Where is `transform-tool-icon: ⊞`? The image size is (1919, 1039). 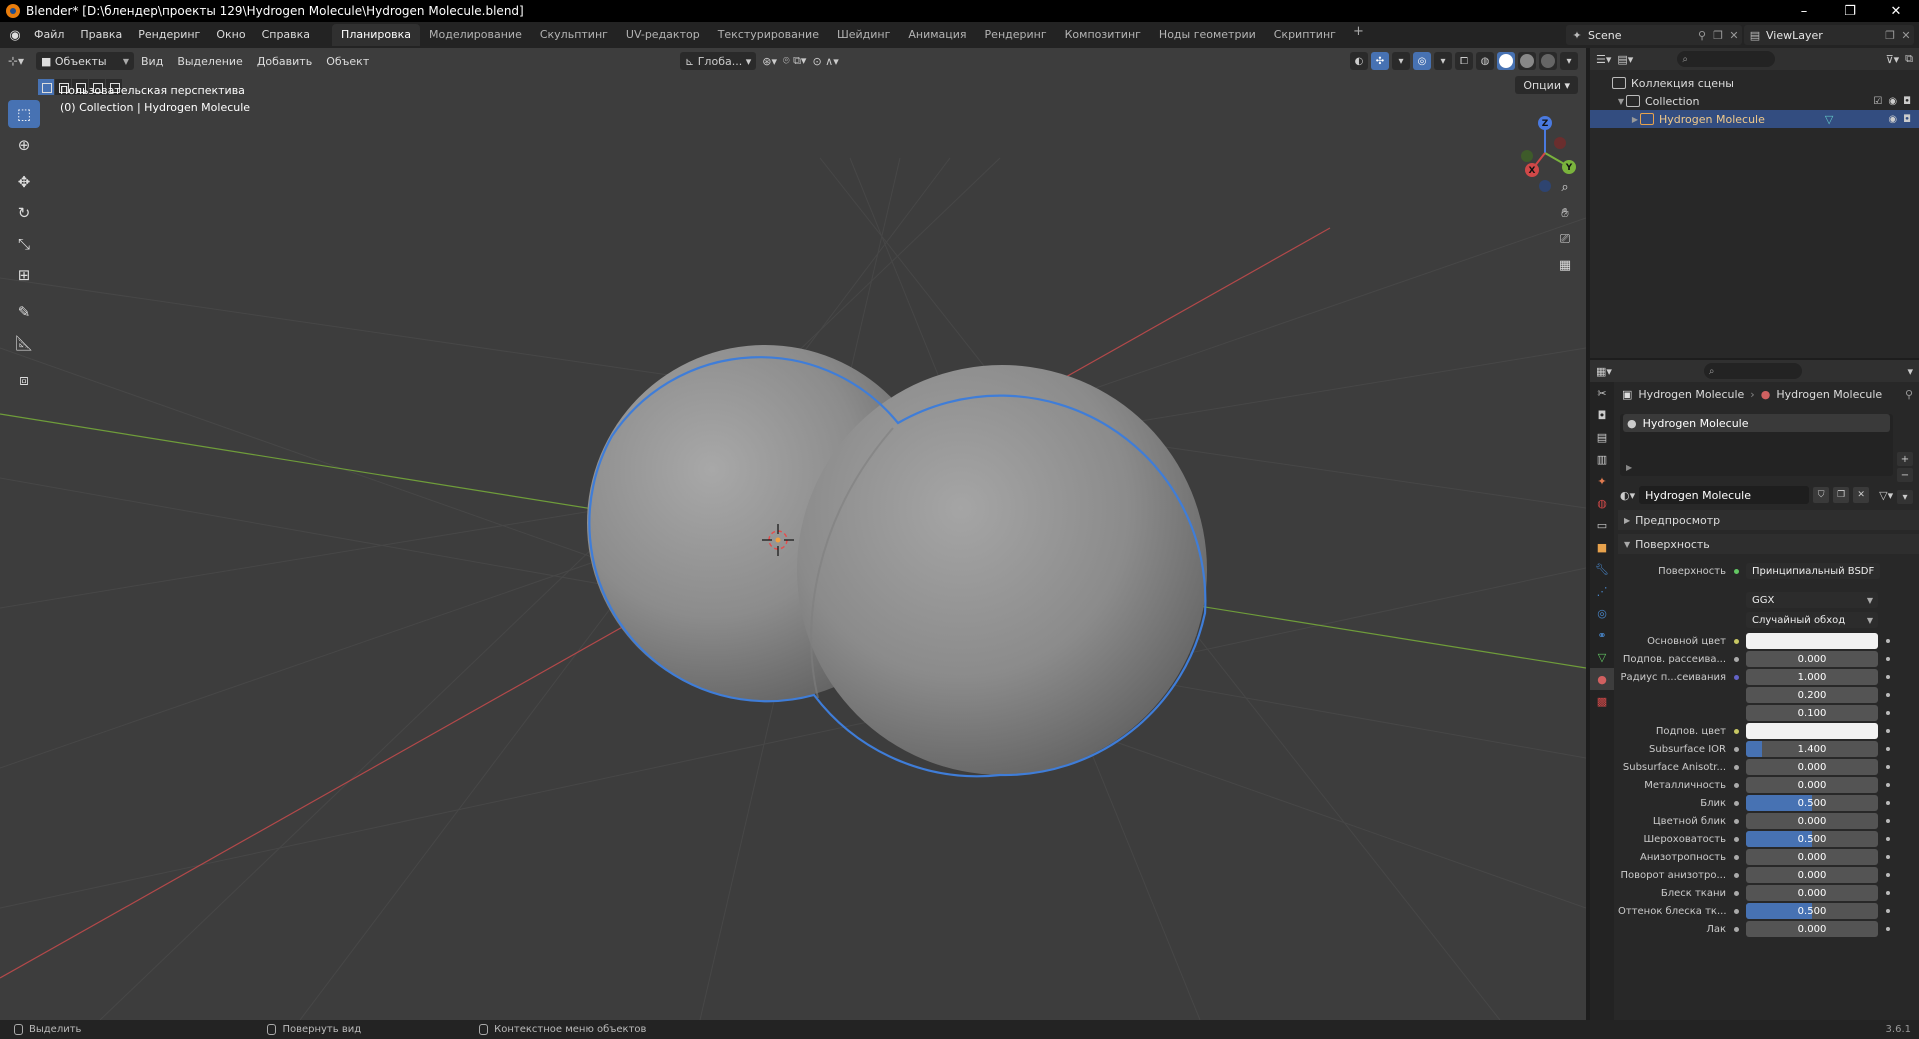 transform-tool-icon: ⊞ is located at coordinates (24, 275).